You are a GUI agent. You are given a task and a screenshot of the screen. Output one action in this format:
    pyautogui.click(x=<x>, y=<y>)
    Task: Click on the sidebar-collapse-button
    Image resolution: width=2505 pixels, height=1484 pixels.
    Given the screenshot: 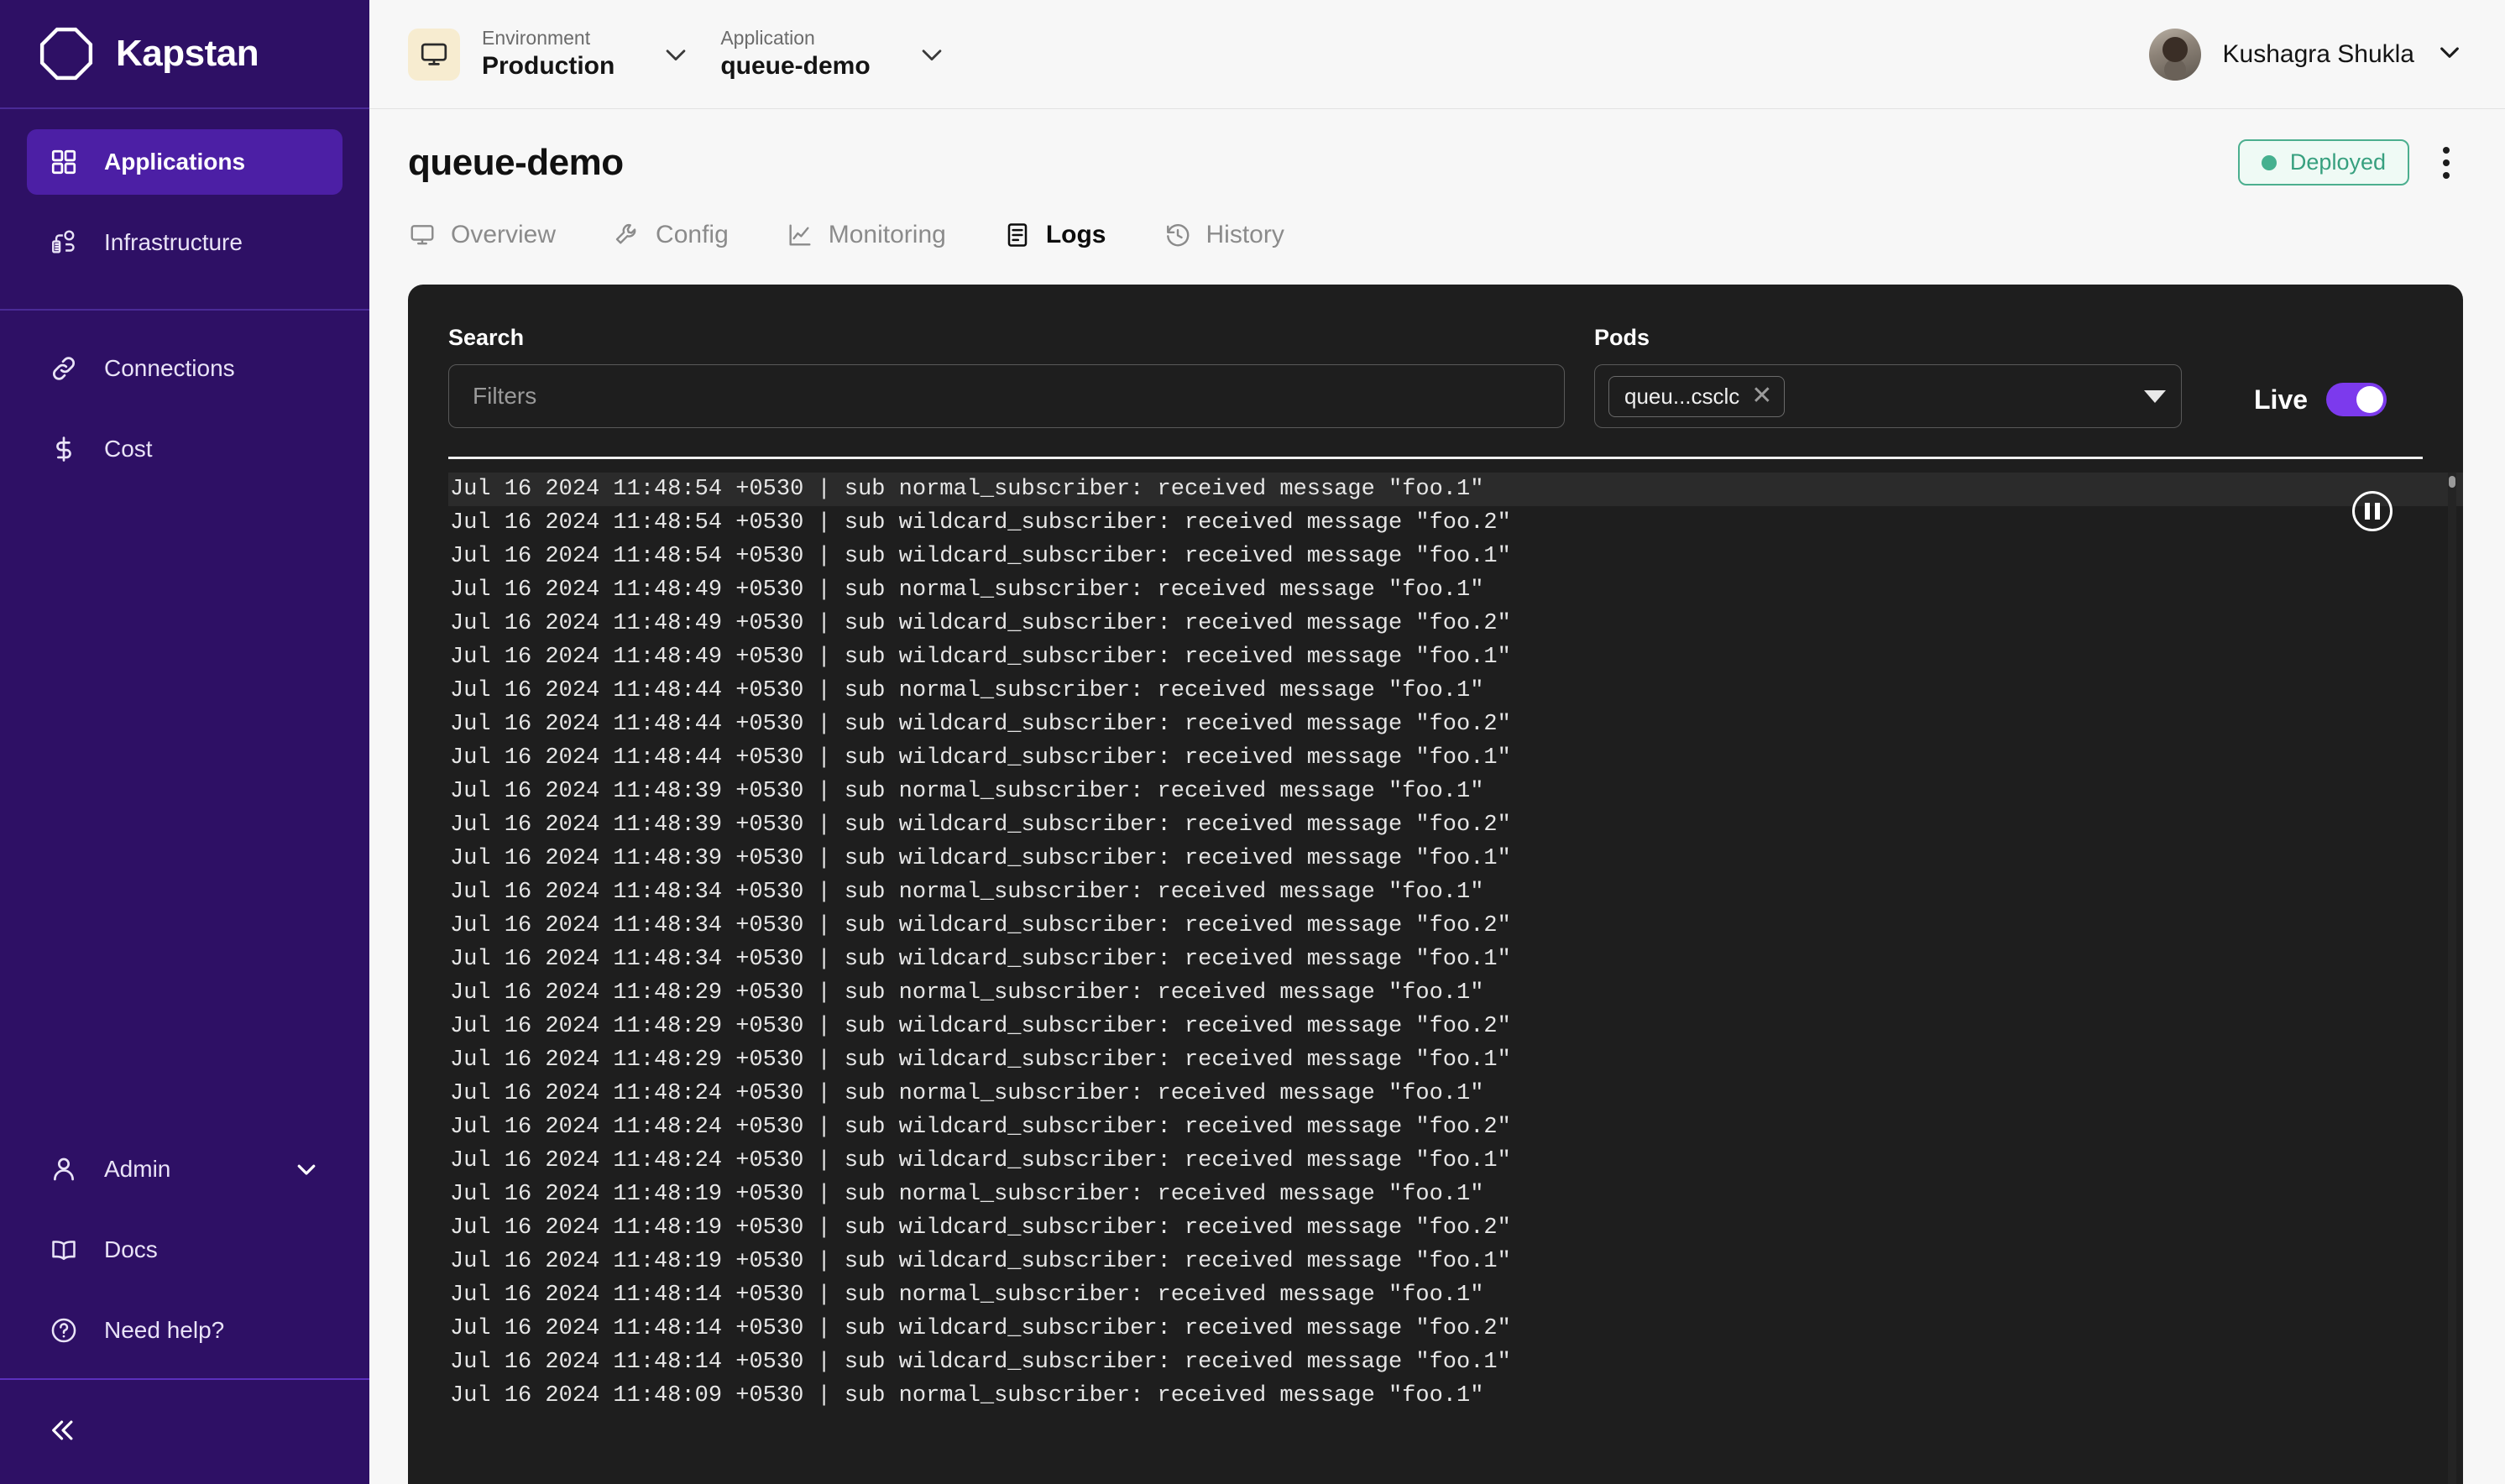 What is the action you would take?
    pyautogui.click(x=184, y=1431)
    